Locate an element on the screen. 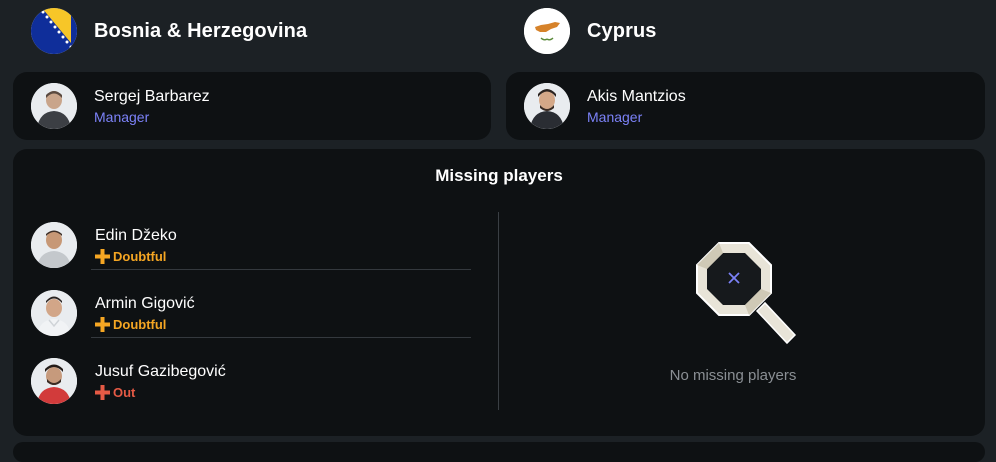 The height and width of the screenshot is (462, 996). empty-state is located at coordinates (733, 303).